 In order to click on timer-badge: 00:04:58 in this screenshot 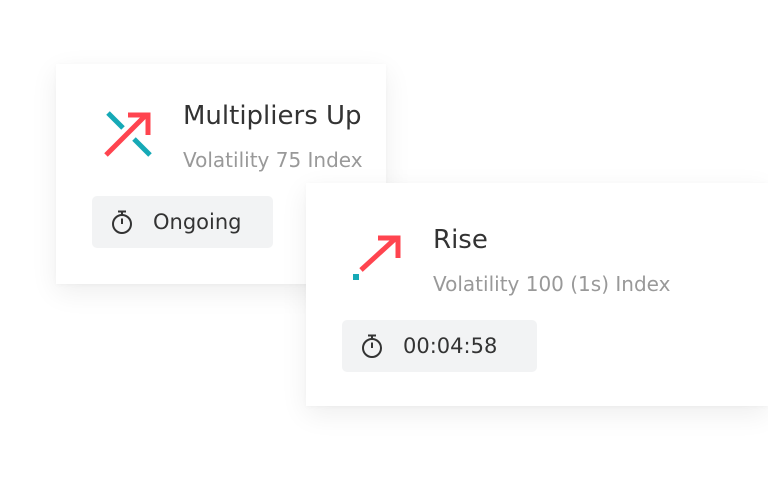, I will do `click(439, 346)`.